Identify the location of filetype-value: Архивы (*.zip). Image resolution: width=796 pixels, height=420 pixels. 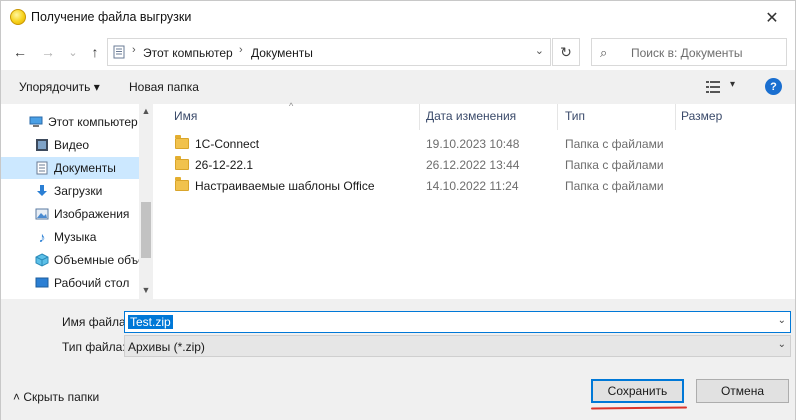
(166, 347).